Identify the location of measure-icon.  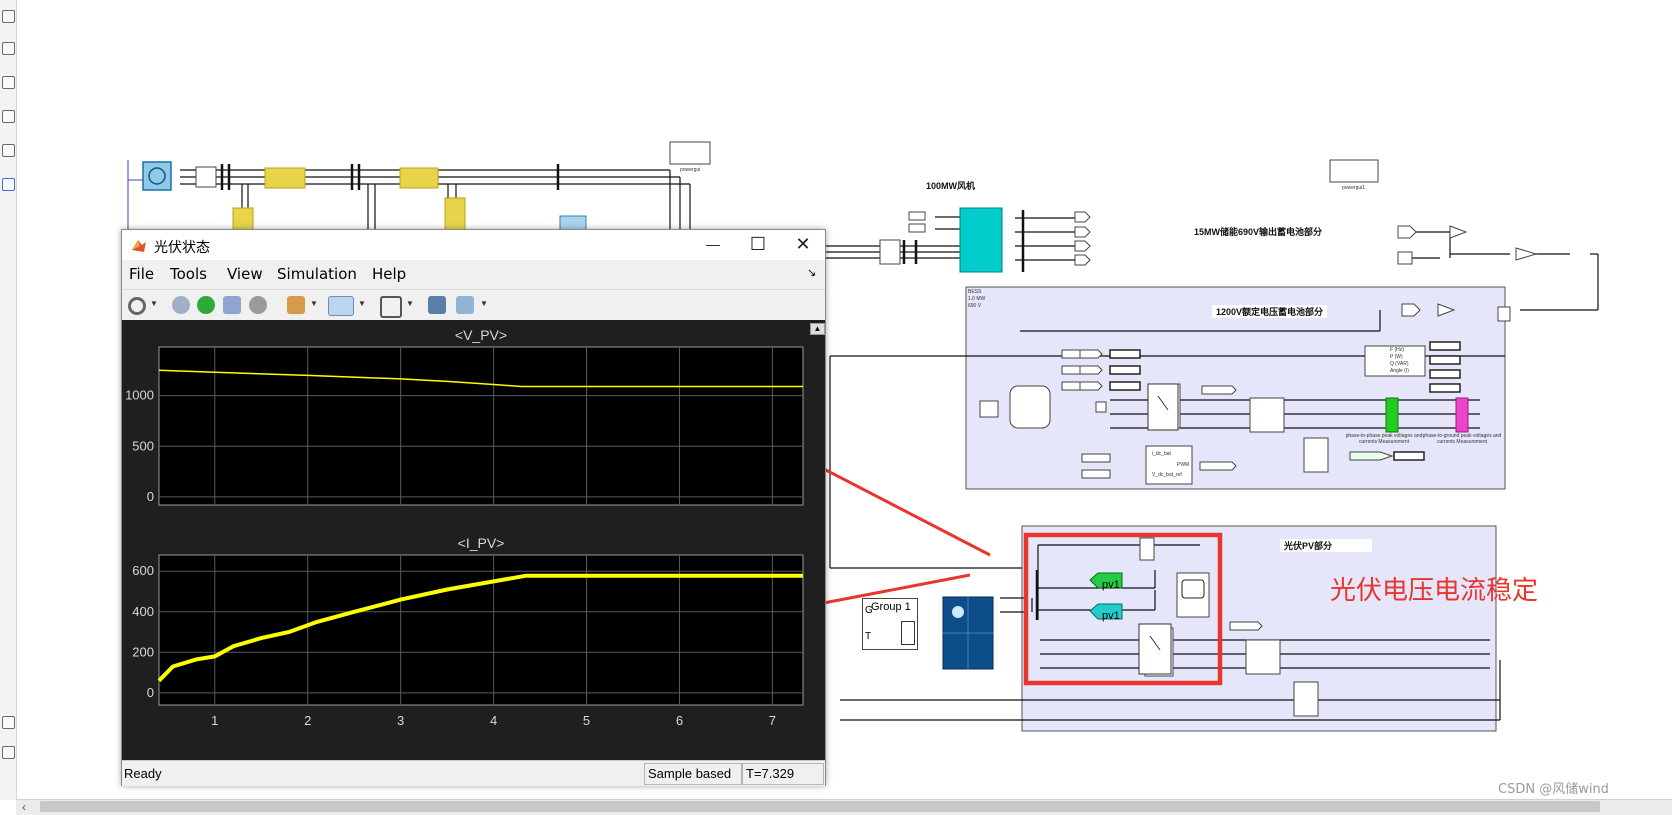
(465, 305).